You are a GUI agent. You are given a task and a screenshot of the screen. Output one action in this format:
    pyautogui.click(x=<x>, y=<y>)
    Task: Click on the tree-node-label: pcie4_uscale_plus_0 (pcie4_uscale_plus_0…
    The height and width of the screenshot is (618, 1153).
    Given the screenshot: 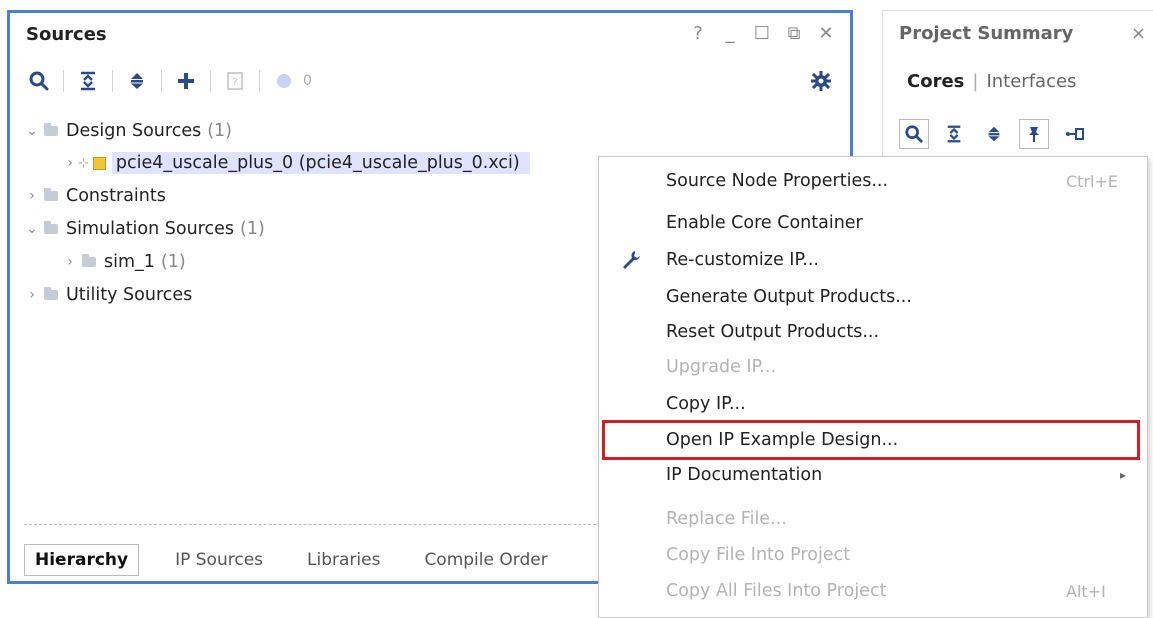 What is the action you would take?
    pyautogui.click(x=320, y=163)
    